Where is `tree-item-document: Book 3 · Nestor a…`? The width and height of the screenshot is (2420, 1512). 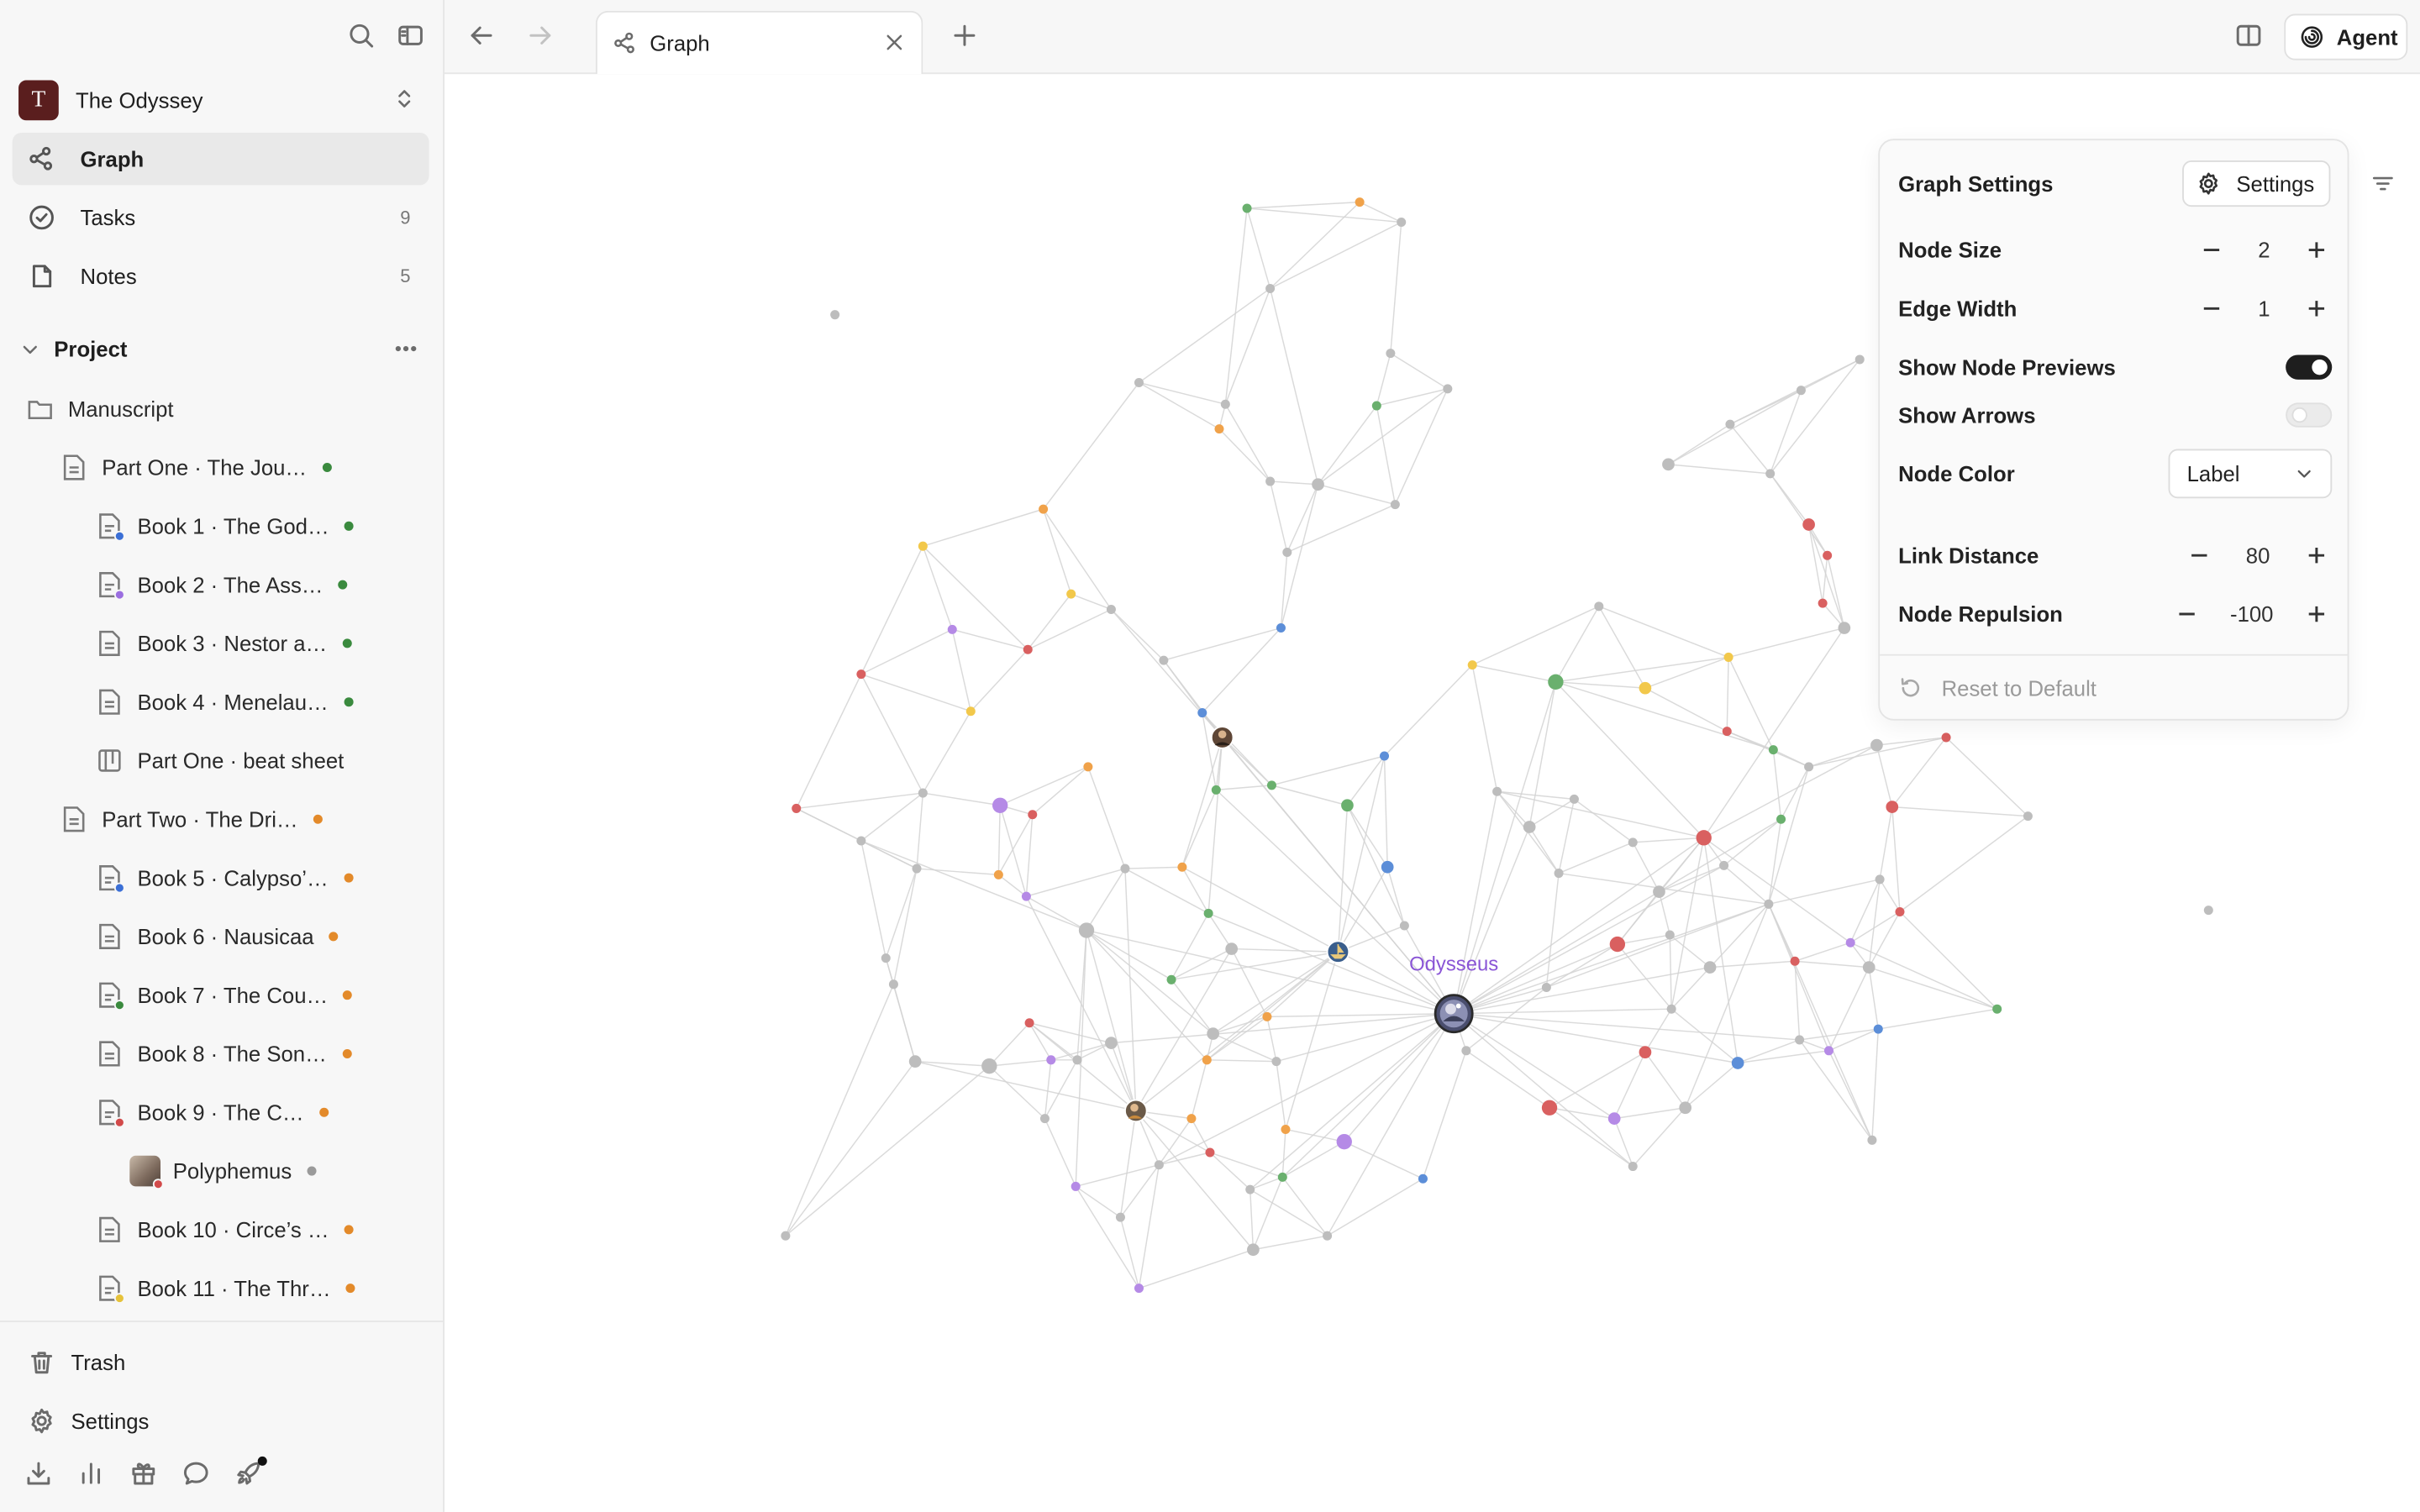 tree-item-document: Book 3 · Nestor a… is located at coordinates (225, 643).